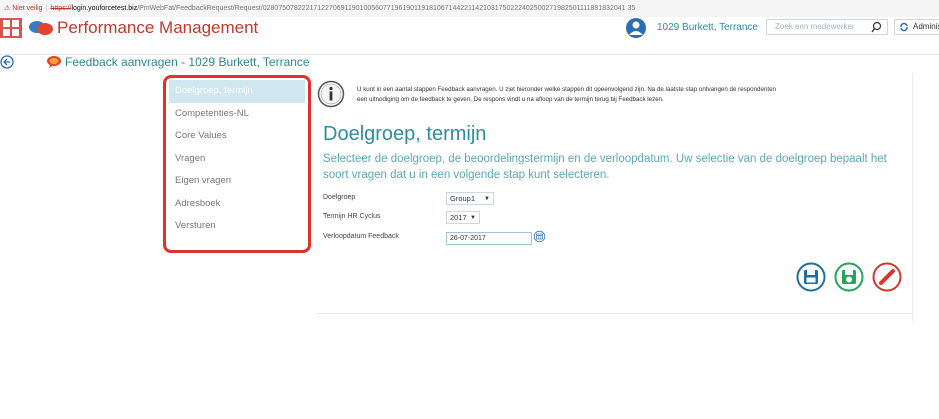 This screenshot has width=939, height=419. What do you see at coordinates (11, 28) in the screenshot?
I see `apps-grid-icon` at bounding box center [11, 28].